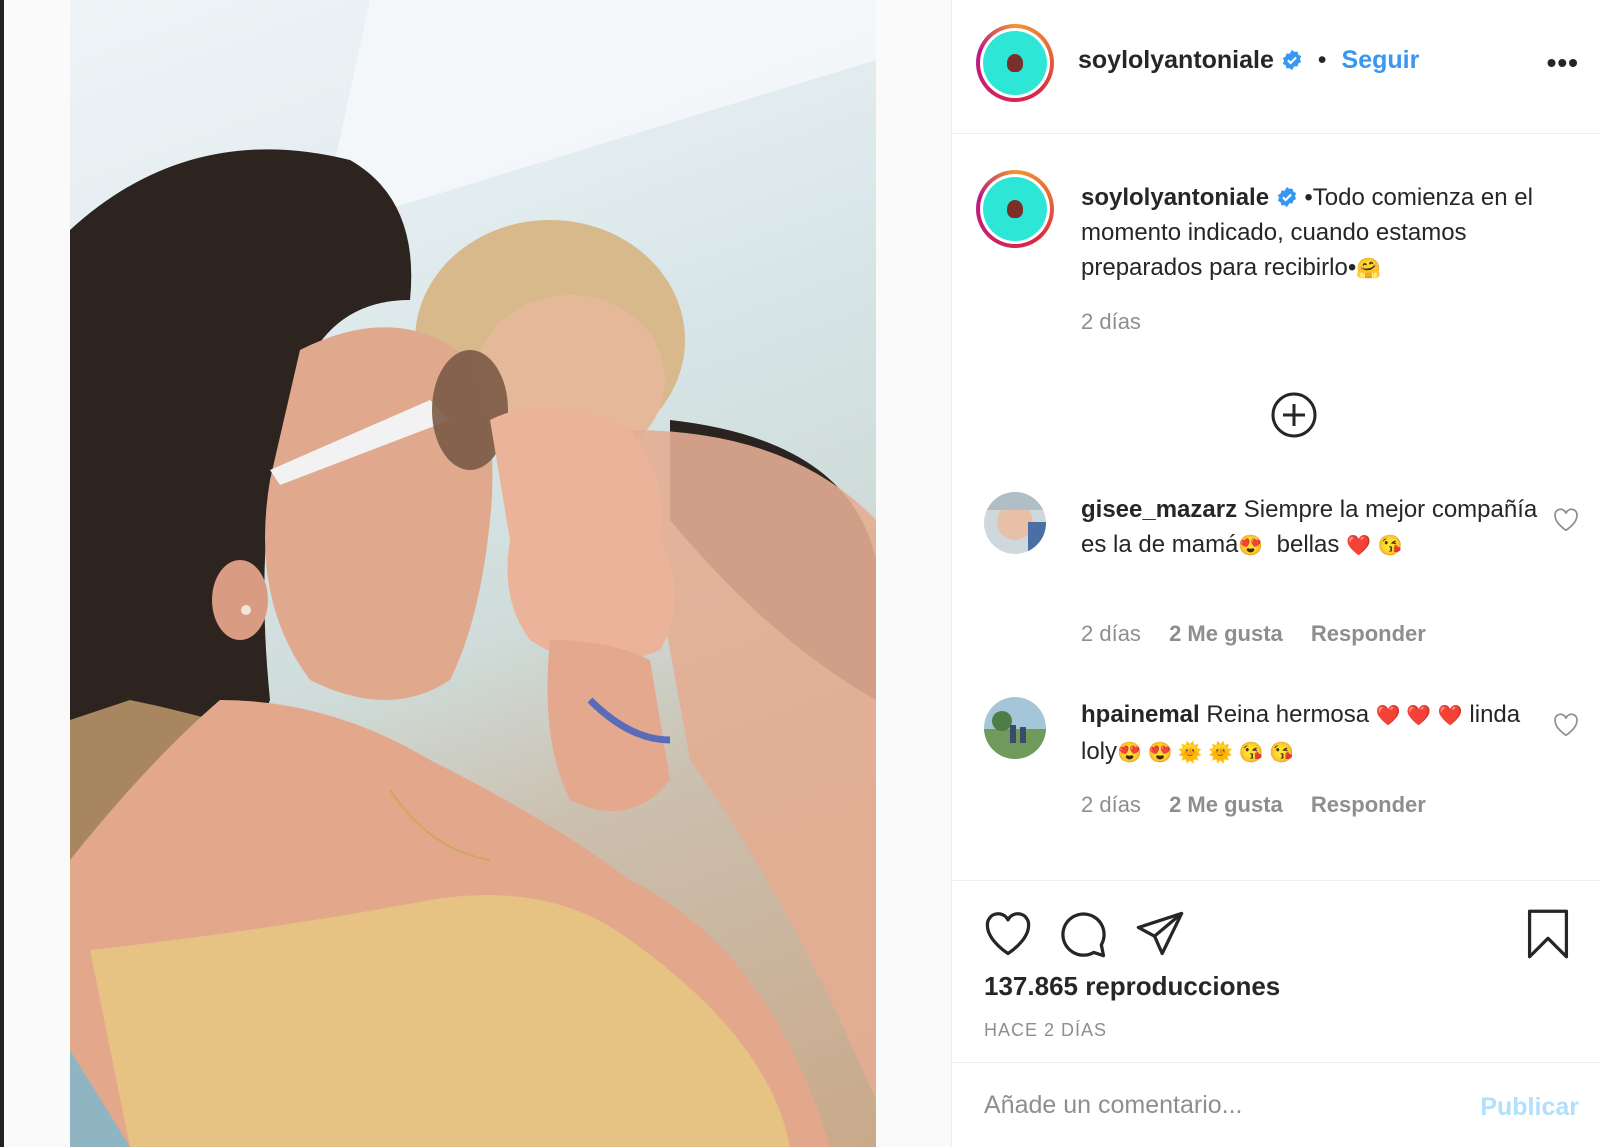 The image size is (1600, 1147). I want to click on heart-eyes-emoji: 😍, so click(1251, 546).